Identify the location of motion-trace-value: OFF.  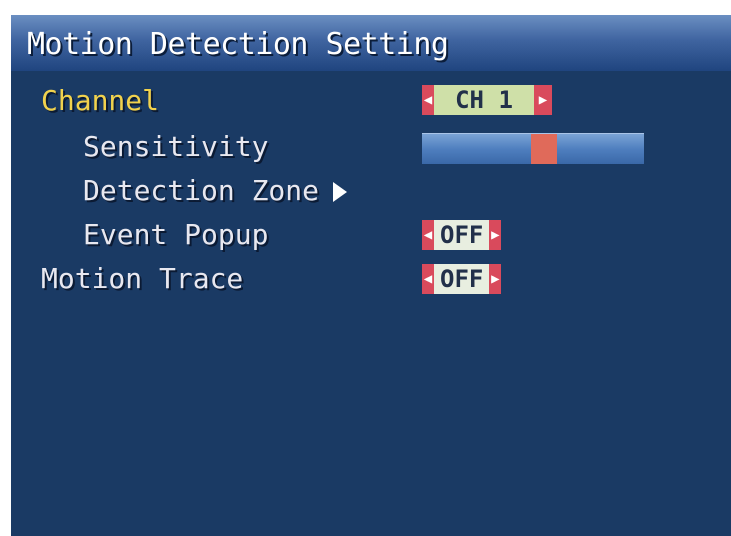
(462, 279).